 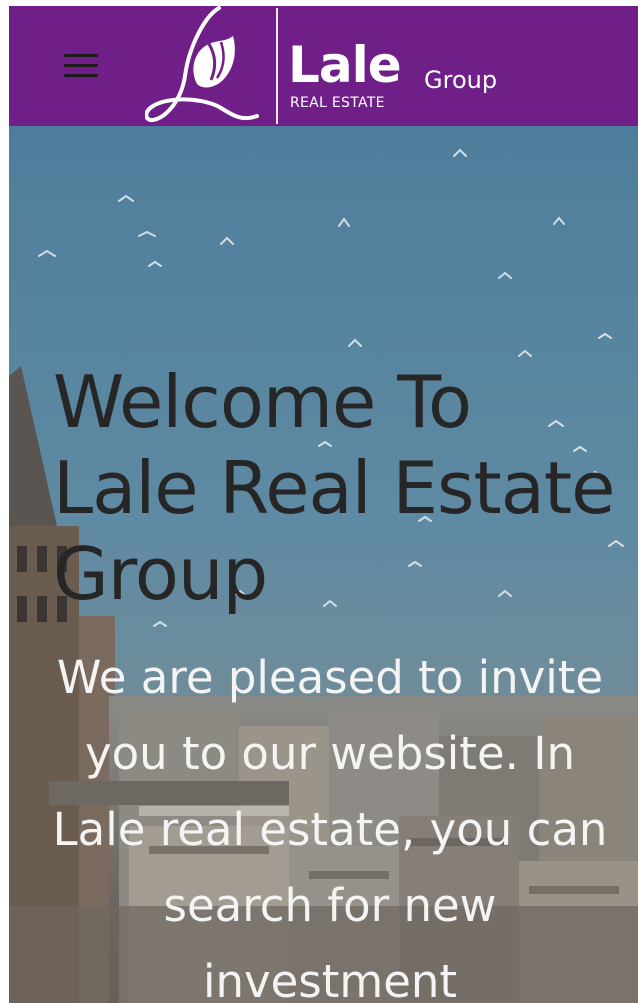 What do you see at coordinates (277, 66) in the screenshot?
I see `logo-divider` at bounding box center [277, 66].